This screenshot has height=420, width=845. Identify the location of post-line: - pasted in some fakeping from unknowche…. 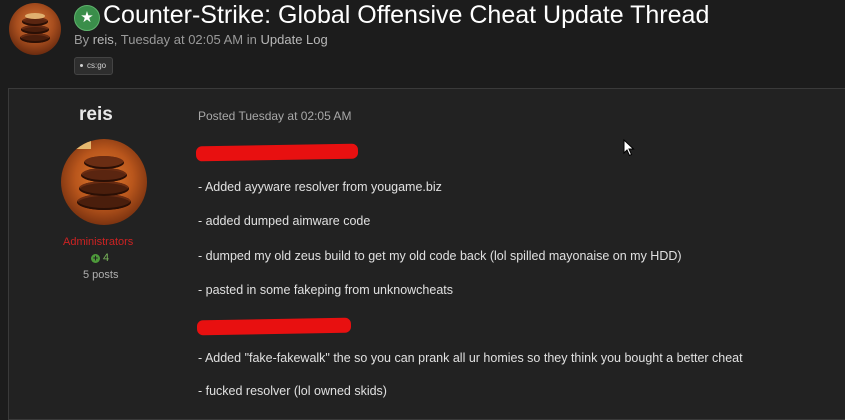
(325, 290).